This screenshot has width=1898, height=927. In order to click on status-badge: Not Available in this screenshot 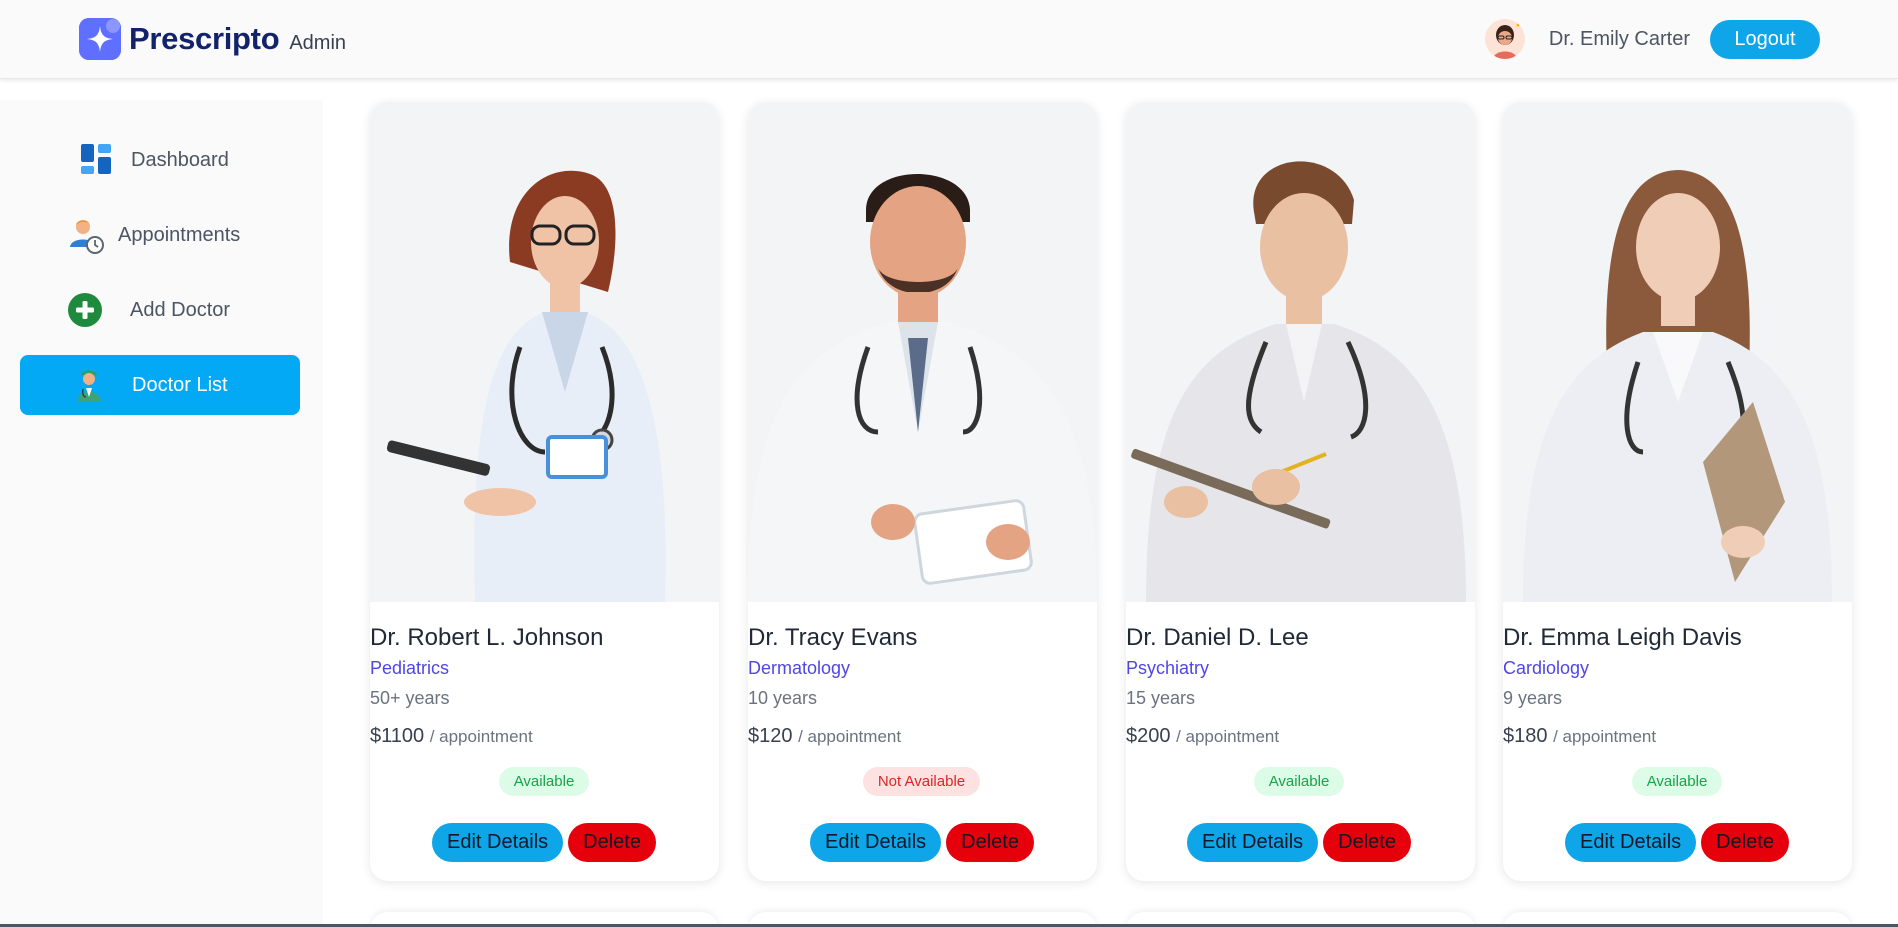, I will do `click(921, 781)`.